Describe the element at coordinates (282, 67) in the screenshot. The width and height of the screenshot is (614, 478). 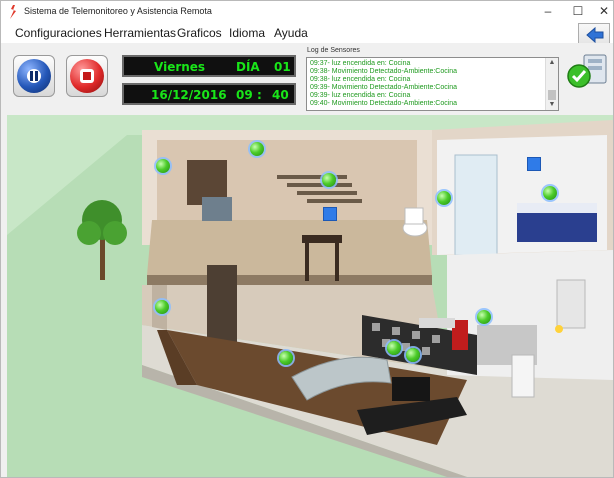
I see `day-number: 01` at that location.